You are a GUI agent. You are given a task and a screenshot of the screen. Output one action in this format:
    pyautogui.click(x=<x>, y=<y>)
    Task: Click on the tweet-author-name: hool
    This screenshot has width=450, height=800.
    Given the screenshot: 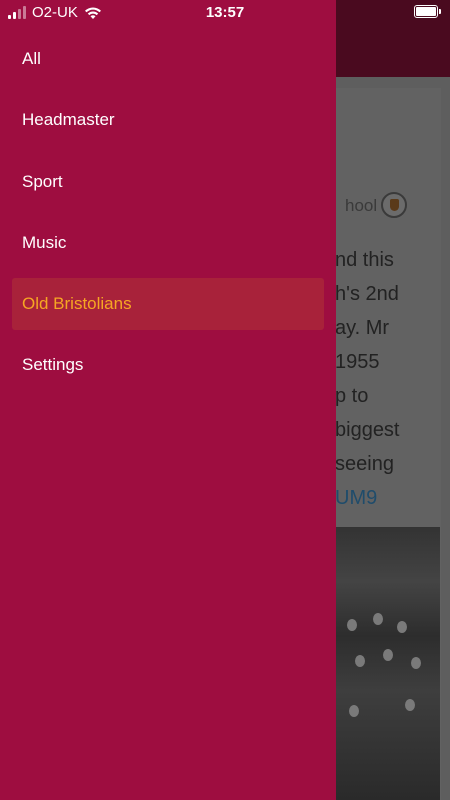 What is the action you would take?
    pyautogui.click(x=361, y=205)
    